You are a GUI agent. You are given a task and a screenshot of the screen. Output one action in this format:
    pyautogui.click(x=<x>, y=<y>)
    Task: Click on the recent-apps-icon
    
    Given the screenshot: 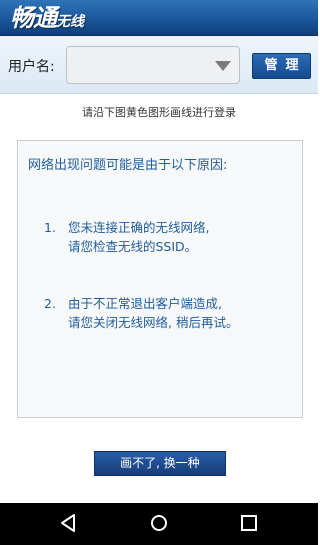 What is the action you would take?
    pyautogui.click(x=249, y=523)
    